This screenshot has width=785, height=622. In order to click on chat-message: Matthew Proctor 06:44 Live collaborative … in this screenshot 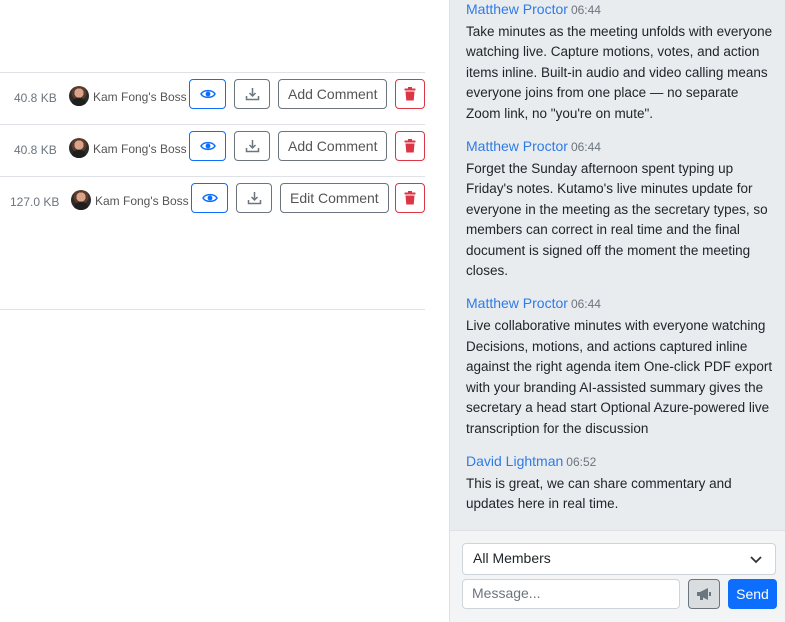, I will do `click(621, 366)`.